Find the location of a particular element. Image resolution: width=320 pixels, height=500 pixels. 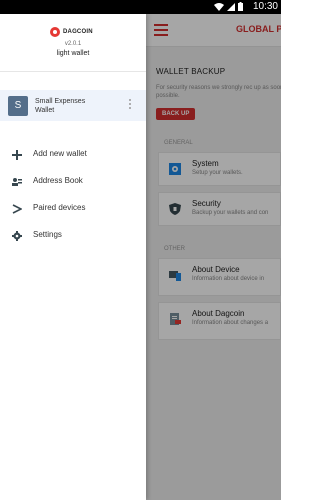

nav-item-paired-devices: Paired devices is located at coordinates (73, 208).